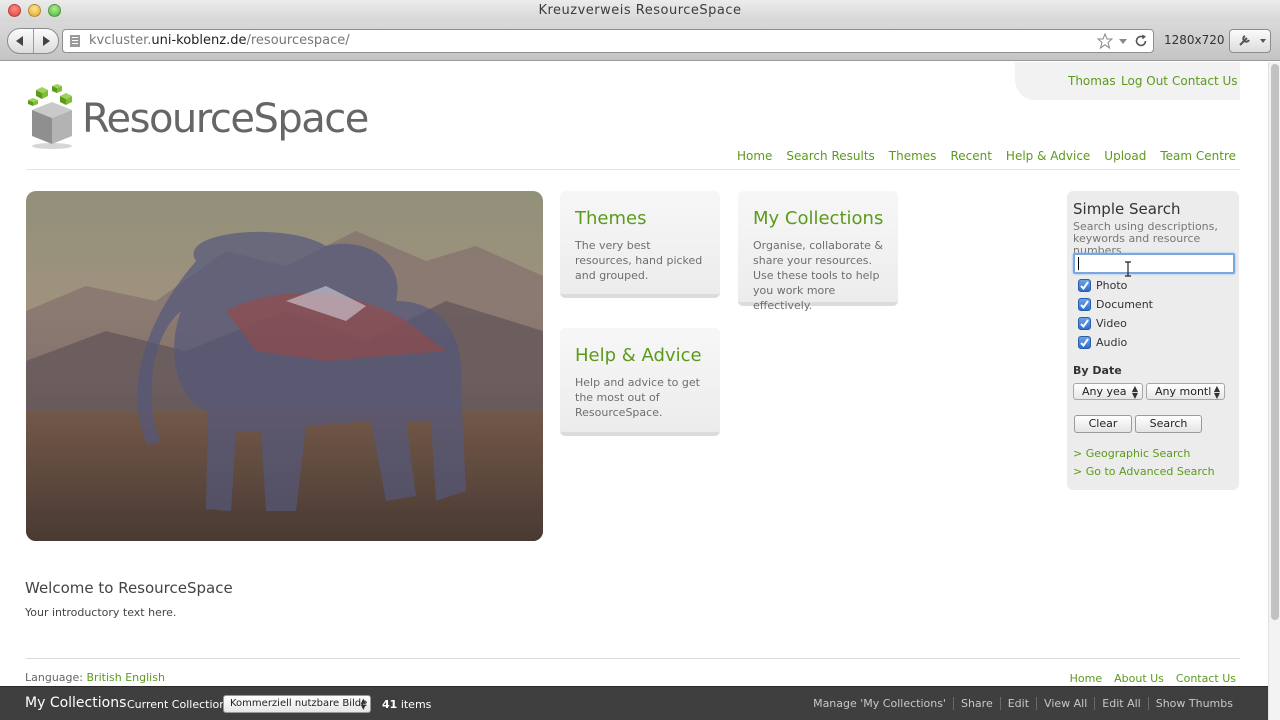  I want to click on window-title: Kreuzverweis ResourceSpace, so click(640, 10).